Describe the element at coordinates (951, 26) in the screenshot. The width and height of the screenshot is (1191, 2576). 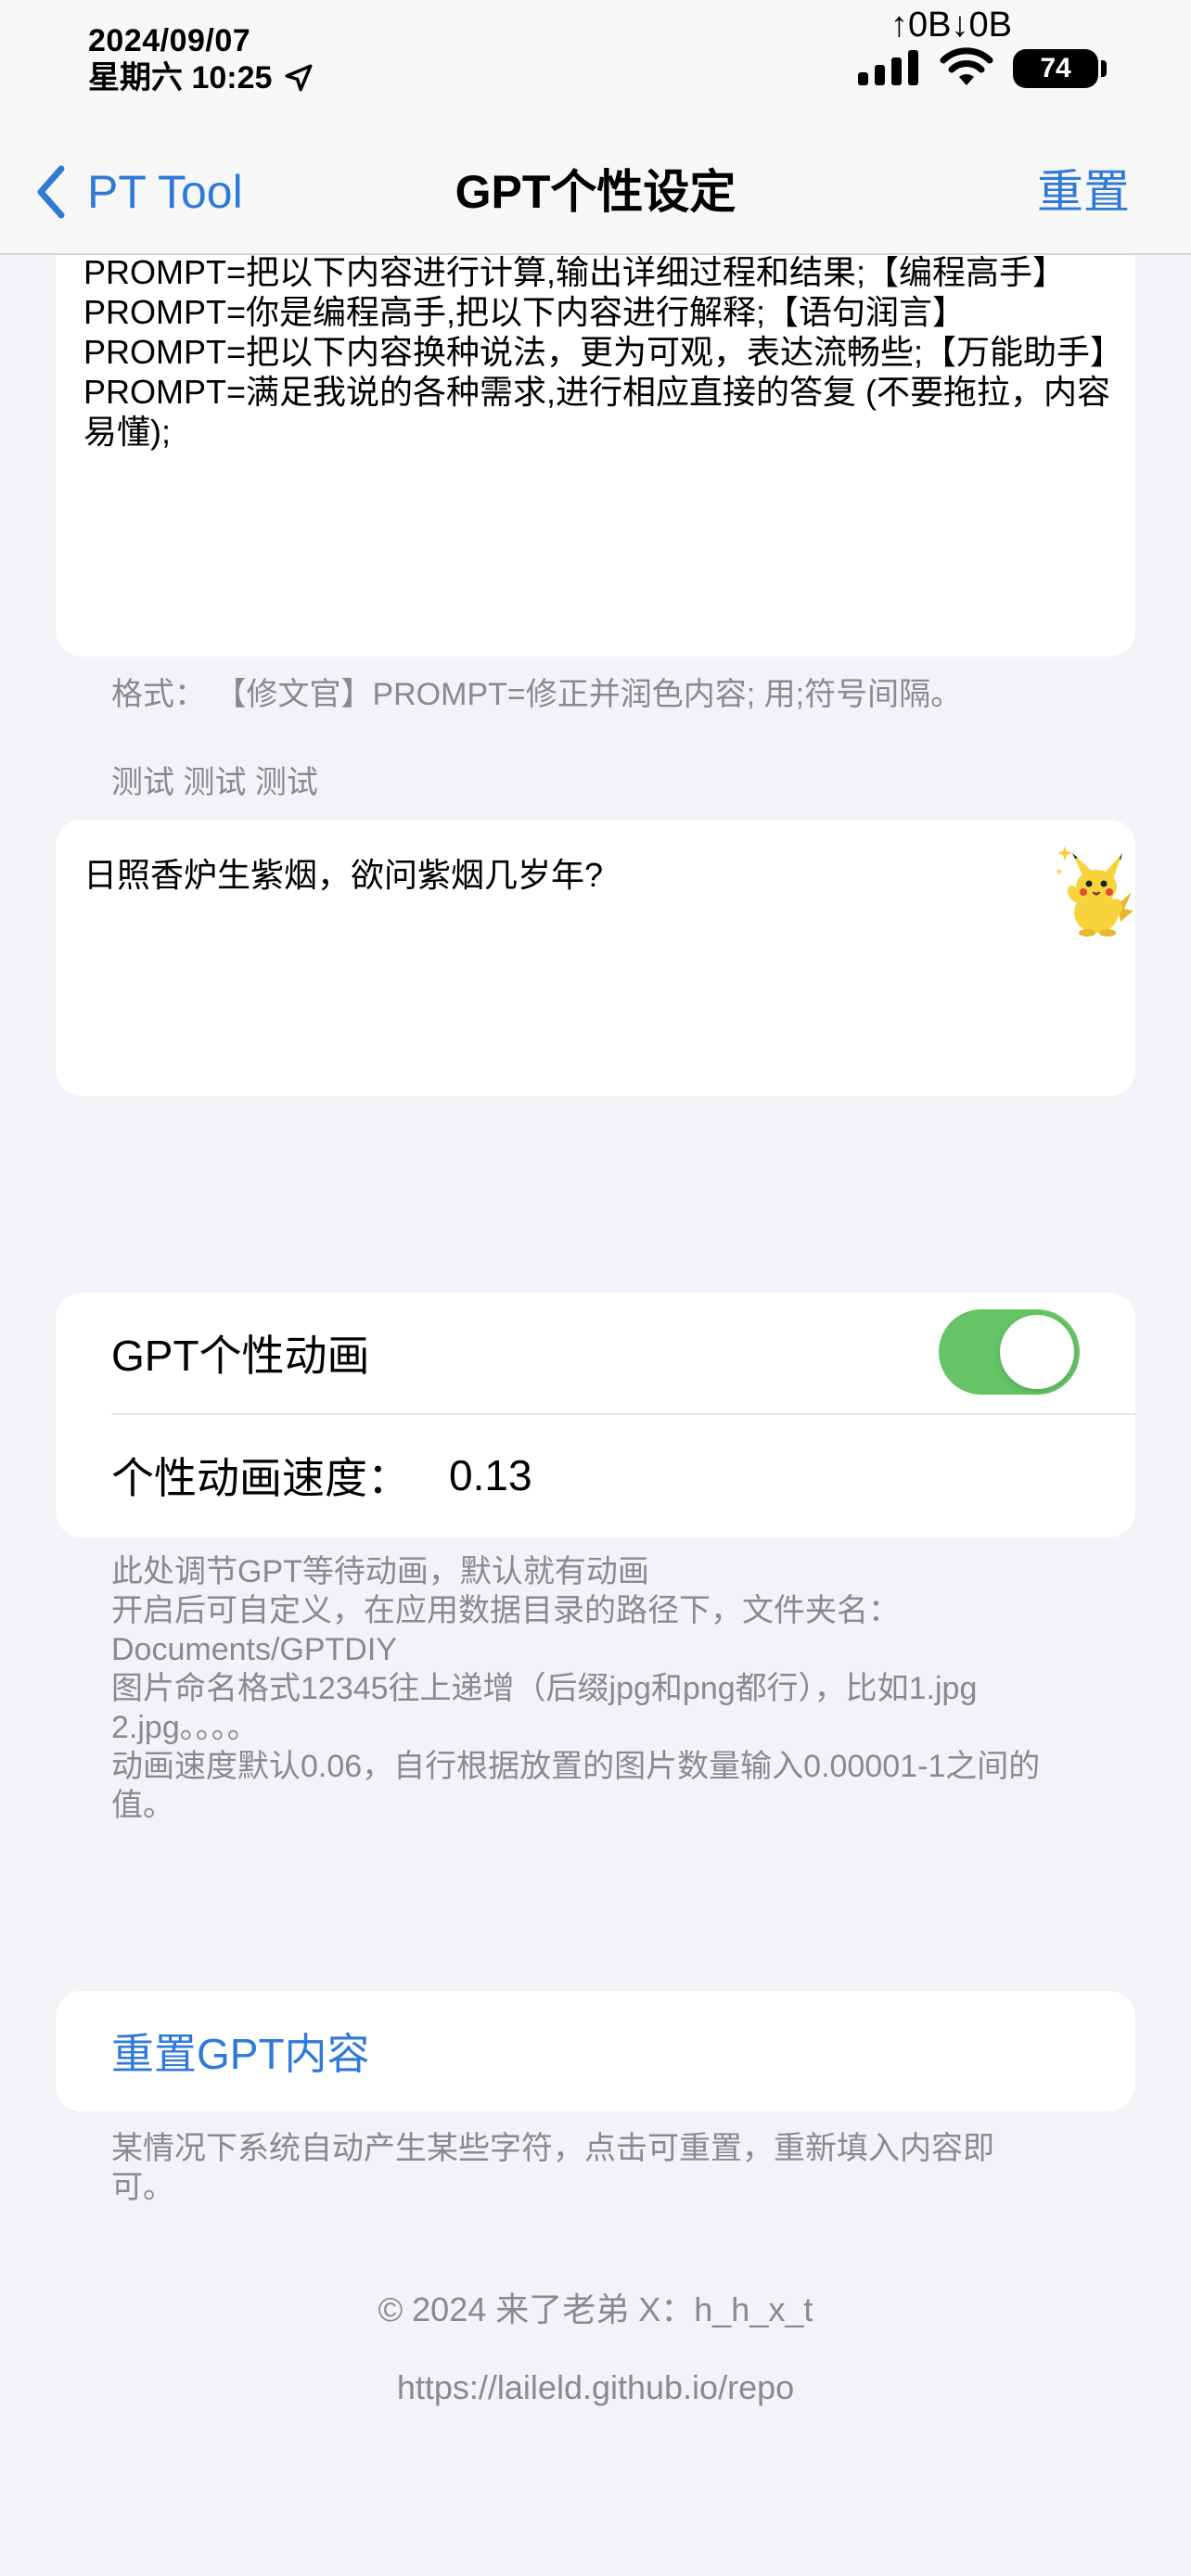
I see `network-speed: ↑0B↓0B` at that location.